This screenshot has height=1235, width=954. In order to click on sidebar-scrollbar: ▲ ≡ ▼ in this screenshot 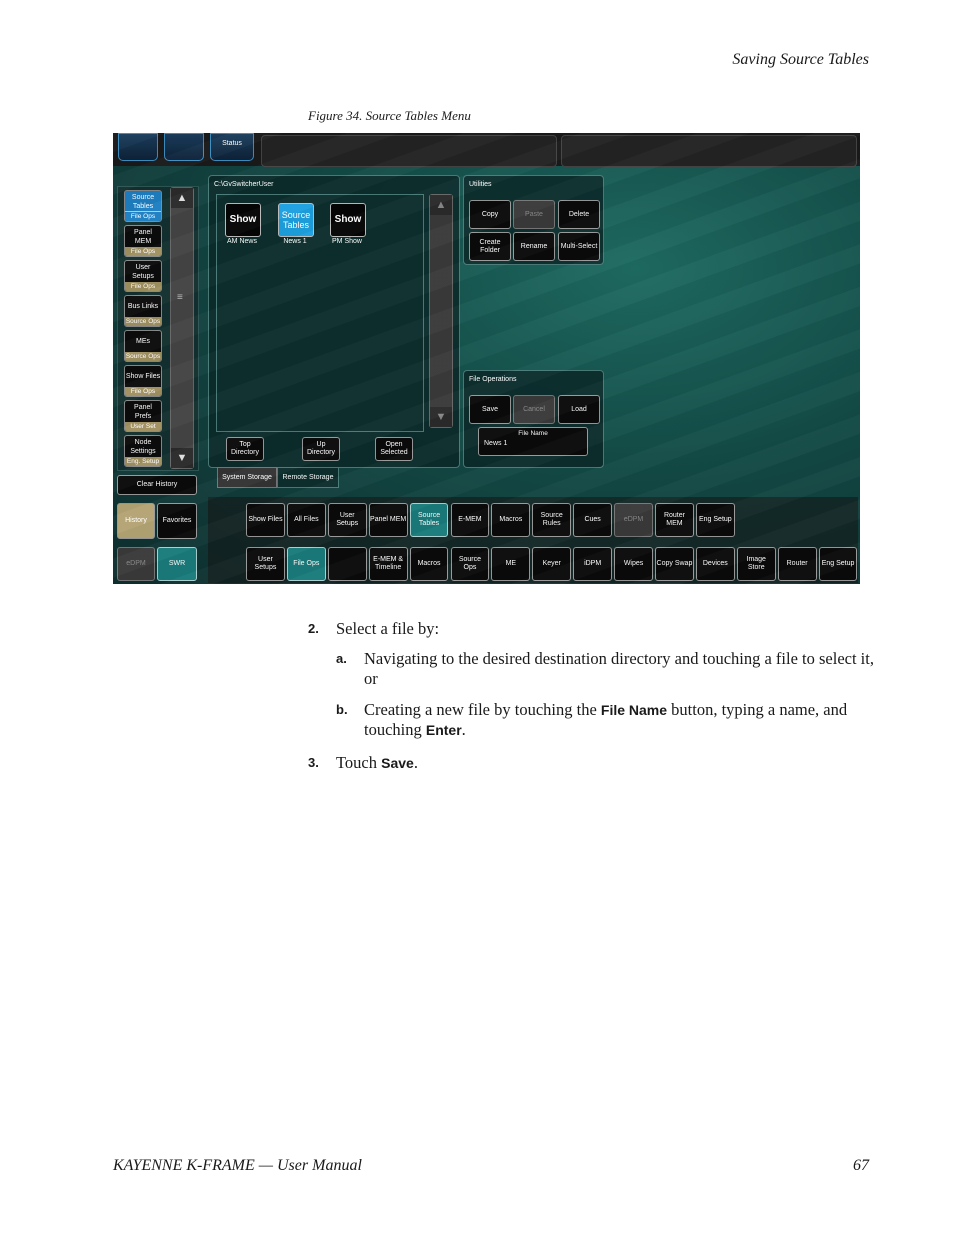, I will do `click(182, 328)`.